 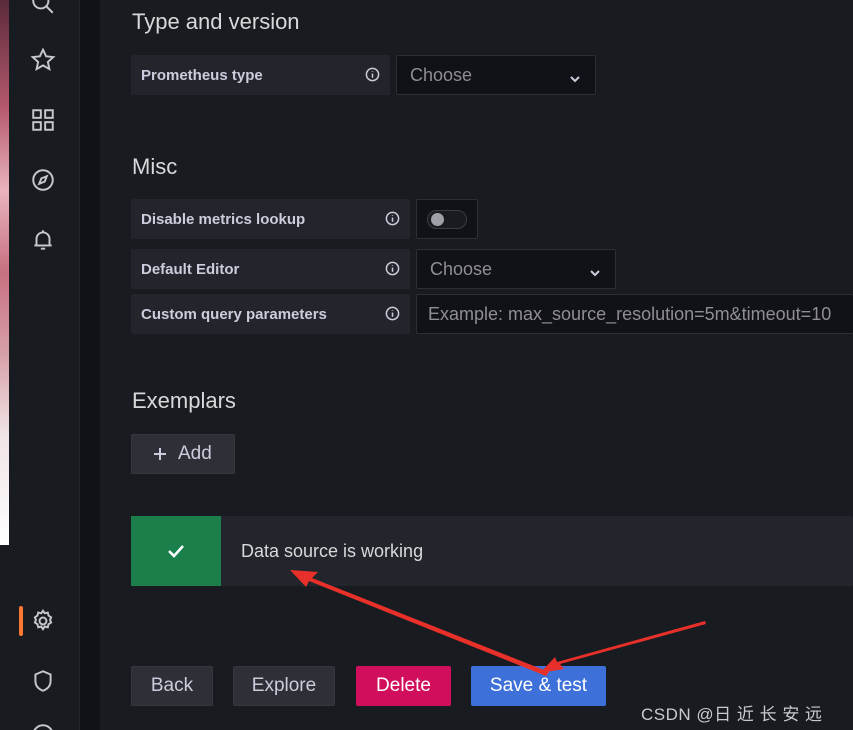 I want to click on default-editor-select-value: Choose, so click(x=461, y=268).